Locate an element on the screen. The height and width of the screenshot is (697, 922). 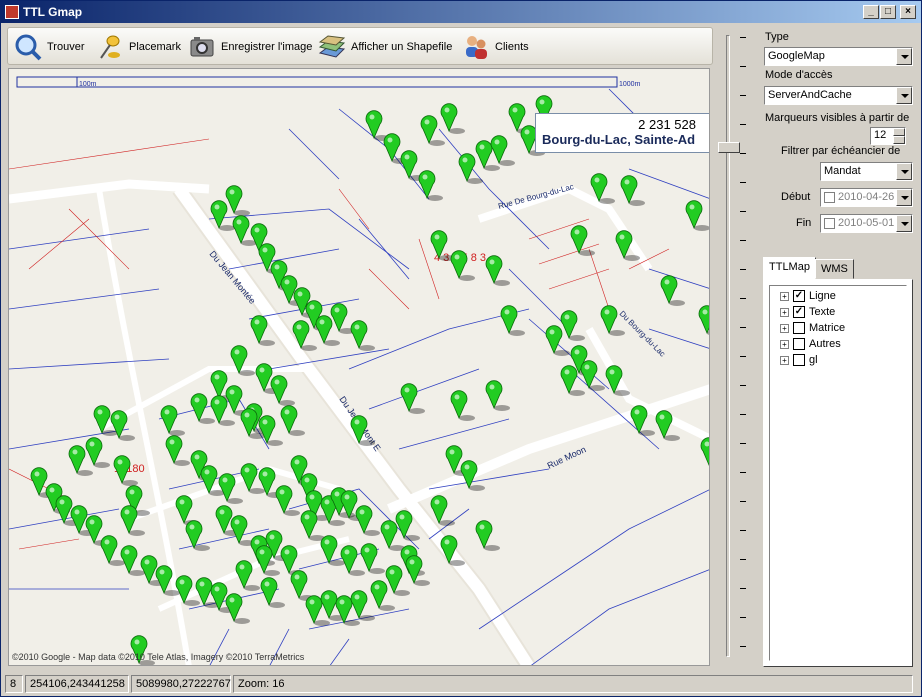
app-icon is located at coordinates (12, 12).